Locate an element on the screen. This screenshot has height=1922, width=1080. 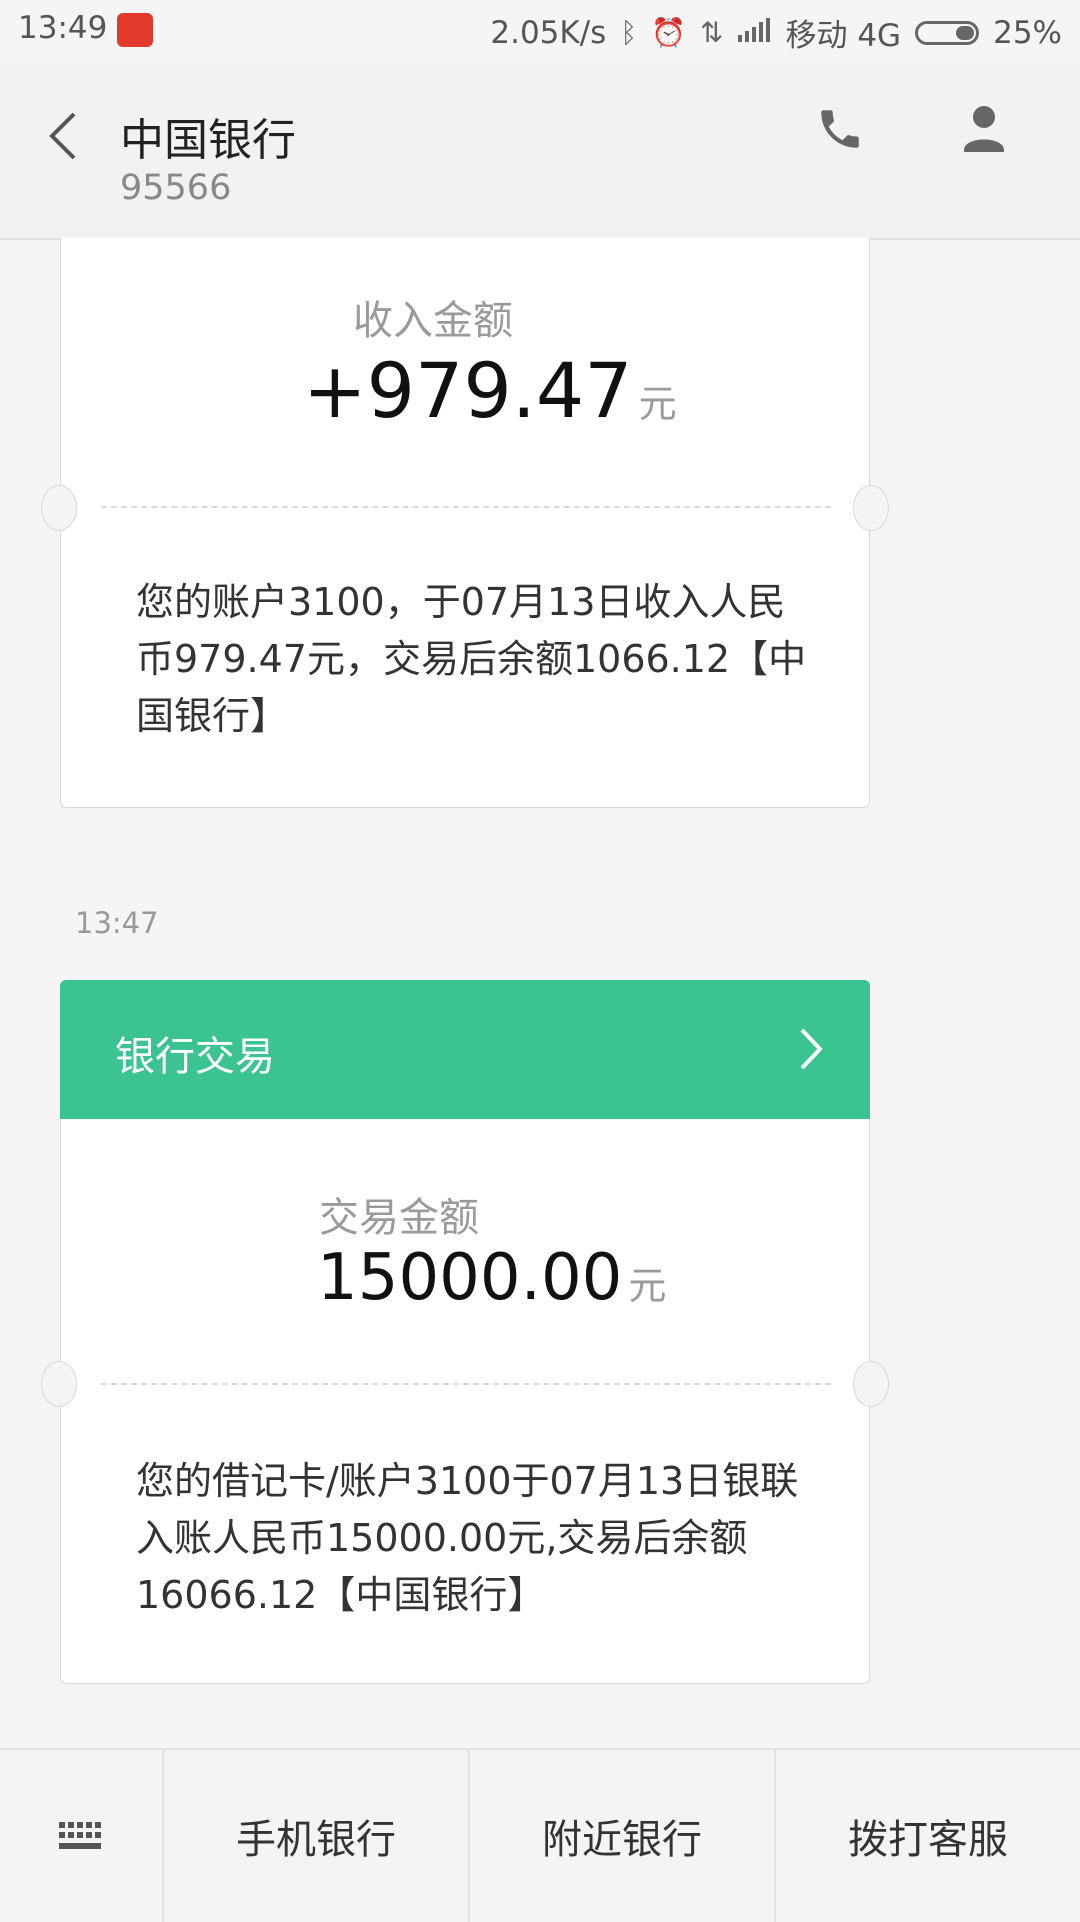
contact-name: 中国银行 is located at coordinates (208, 140).